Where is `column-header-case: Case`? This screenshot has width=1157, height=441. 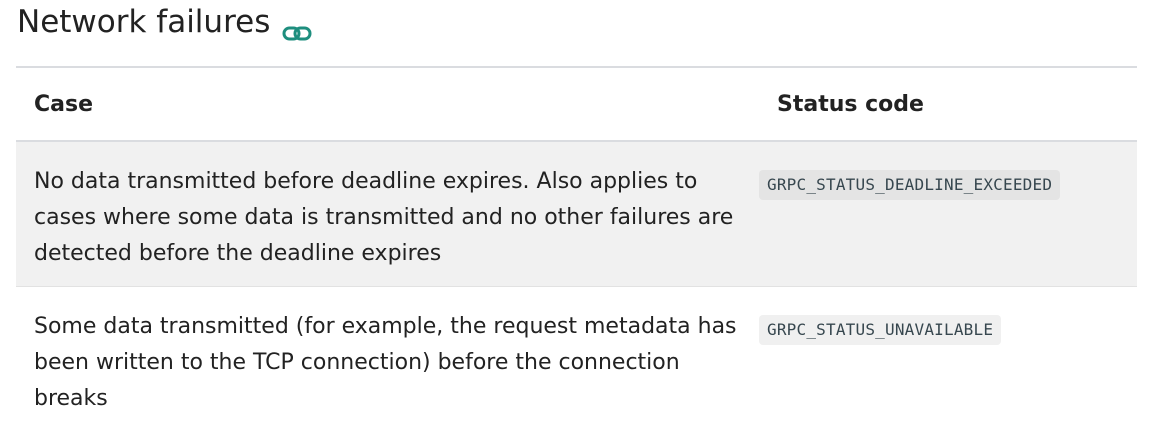
column-header-case: Case is located at coordinates (387, 104).